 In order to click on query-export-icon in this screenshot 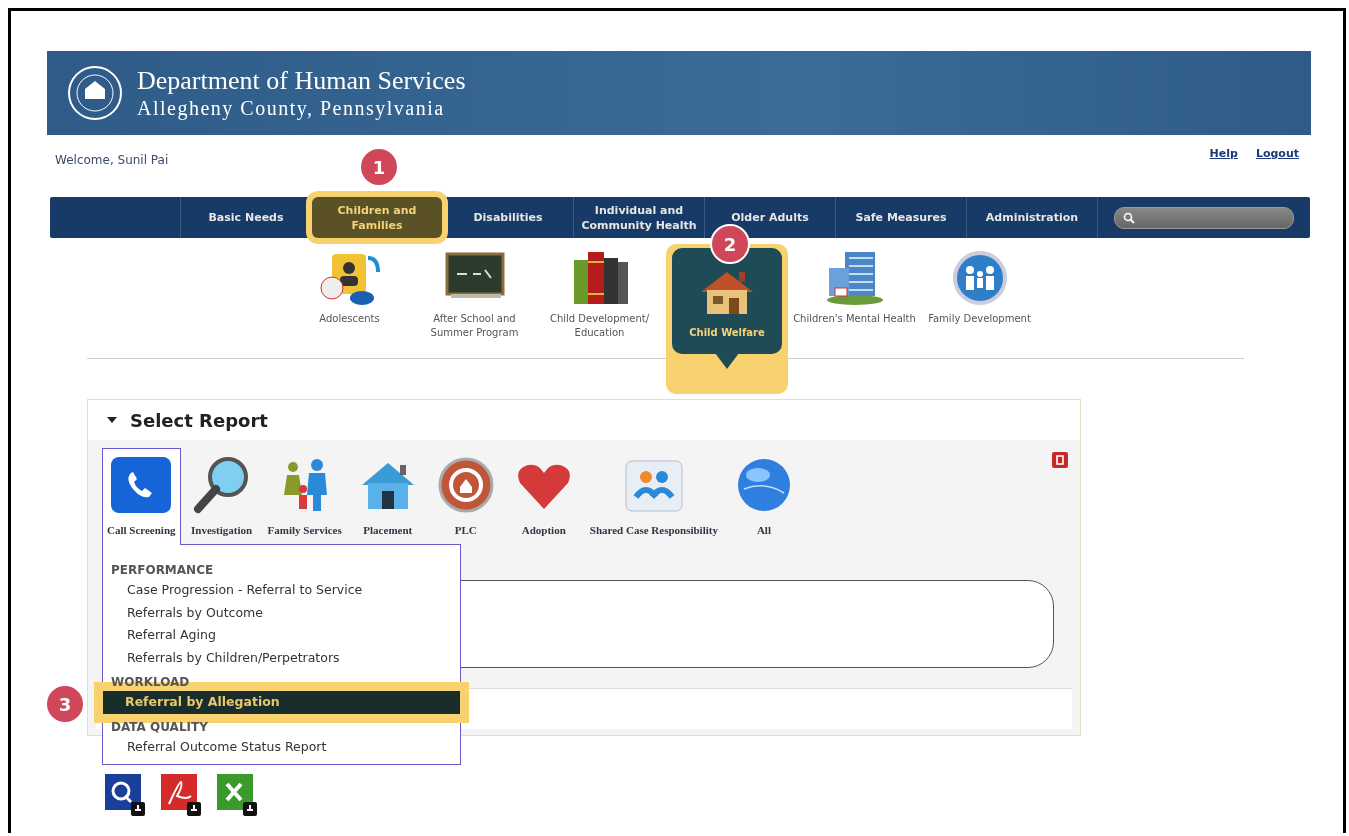, I will do `click(125, 795)`.